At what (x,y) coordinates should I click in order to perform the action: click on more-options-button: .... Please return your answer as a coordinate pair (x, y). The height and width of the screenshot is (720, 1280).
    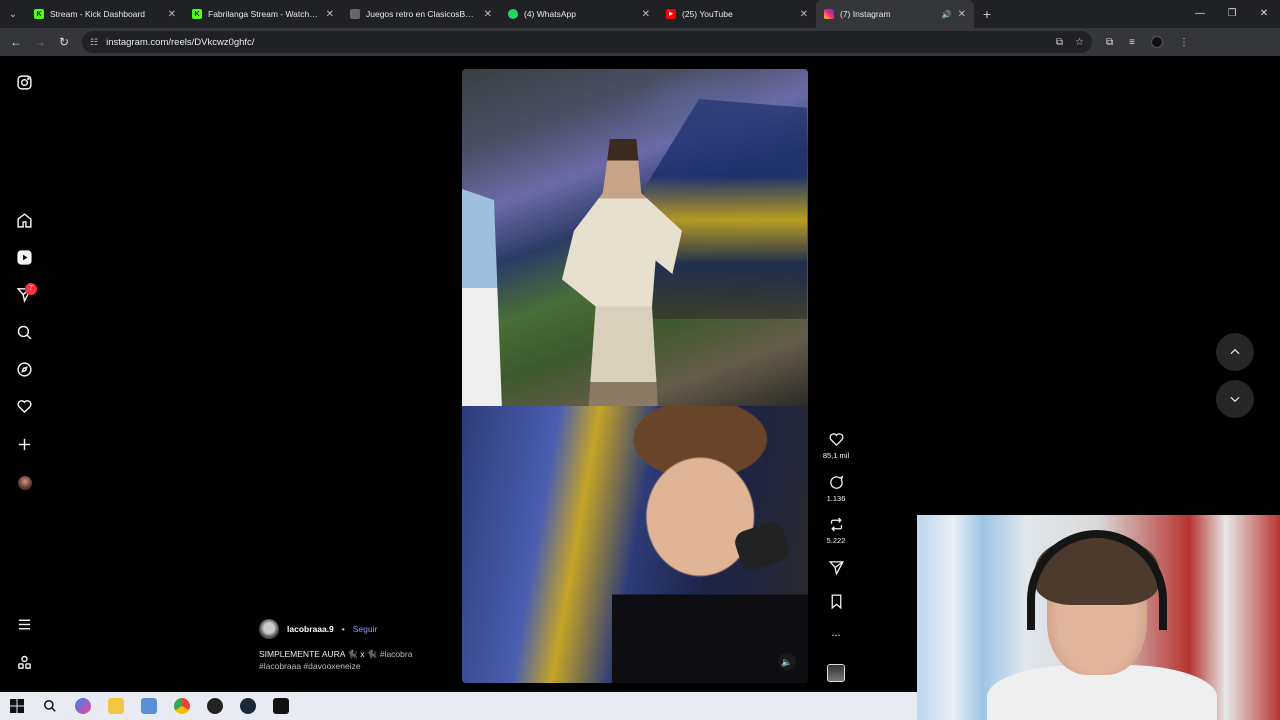
    Looking at the image, I should click on (836, 631).